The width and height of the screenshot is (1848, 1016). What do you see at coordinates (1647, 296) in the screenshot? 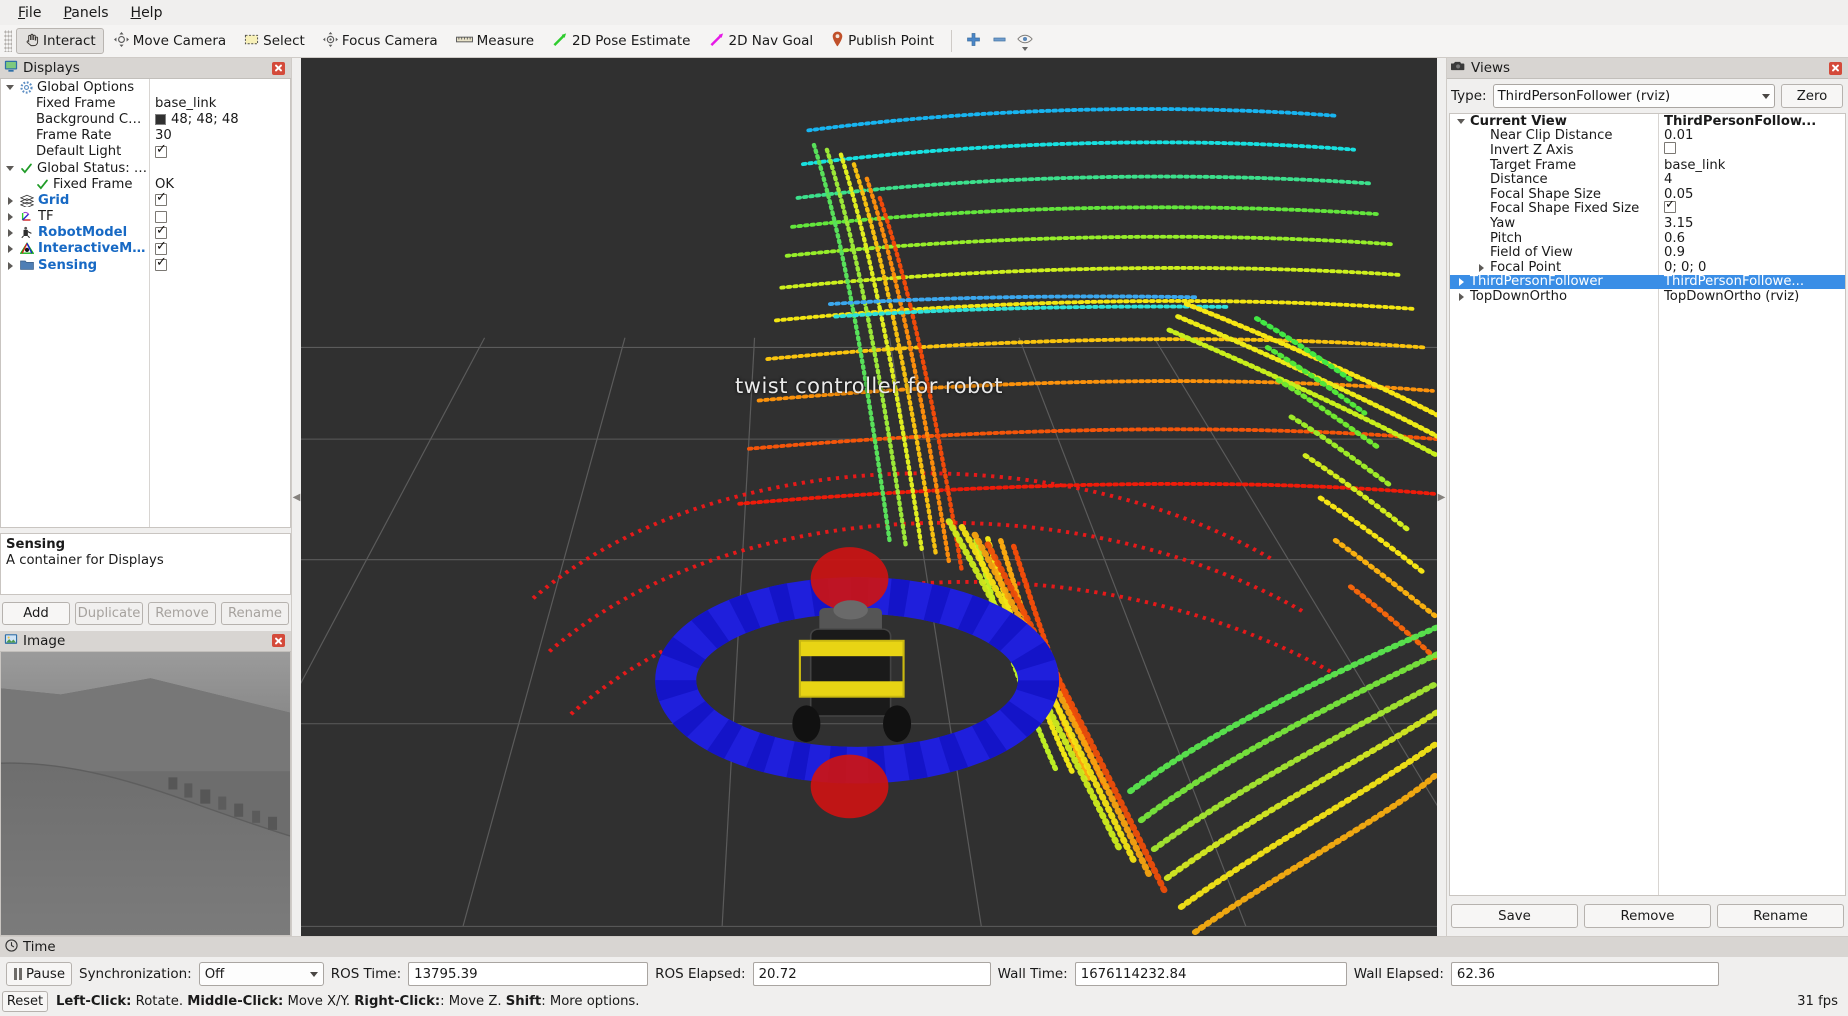
I see `views-row-topdownortho: TopDownOrtho TopDownOrtho (rviz)` at bounding box center [1647, 296].